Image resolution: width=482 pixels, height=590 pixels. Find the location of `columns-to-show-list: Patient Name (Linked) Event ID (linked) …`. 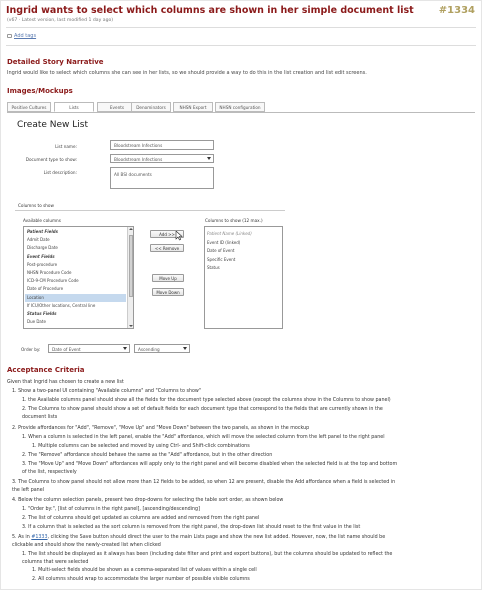

columns-to-show-list: Patient Name (Linked) Event ID (linked) … is located at coordinates (243, 277).